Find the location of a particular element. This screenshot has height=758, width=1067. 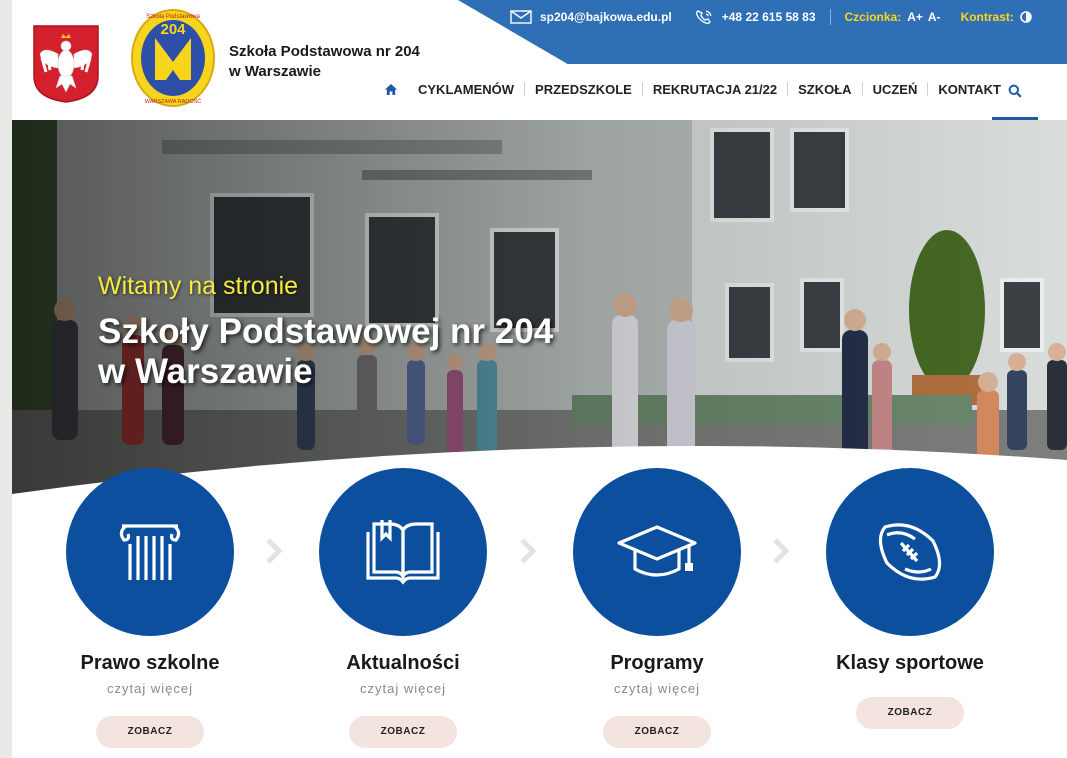

nav-item-przedszkole: PRZEDSZKOLE is located at coordinates (583, 89).